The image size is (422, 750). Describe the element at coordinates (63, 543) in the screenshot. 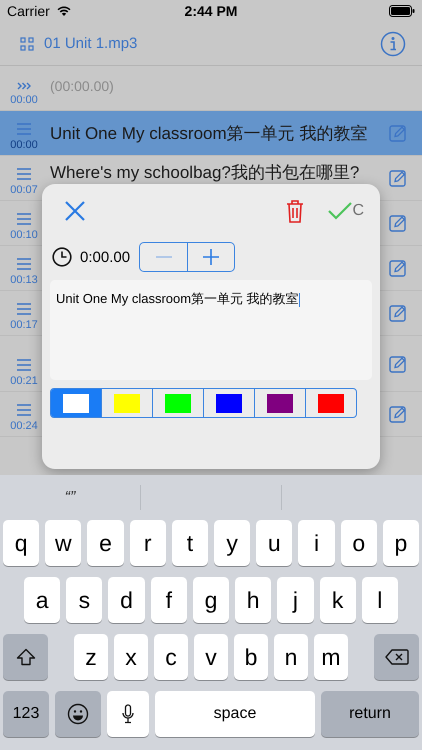

I see `letter-key: w` at that location.